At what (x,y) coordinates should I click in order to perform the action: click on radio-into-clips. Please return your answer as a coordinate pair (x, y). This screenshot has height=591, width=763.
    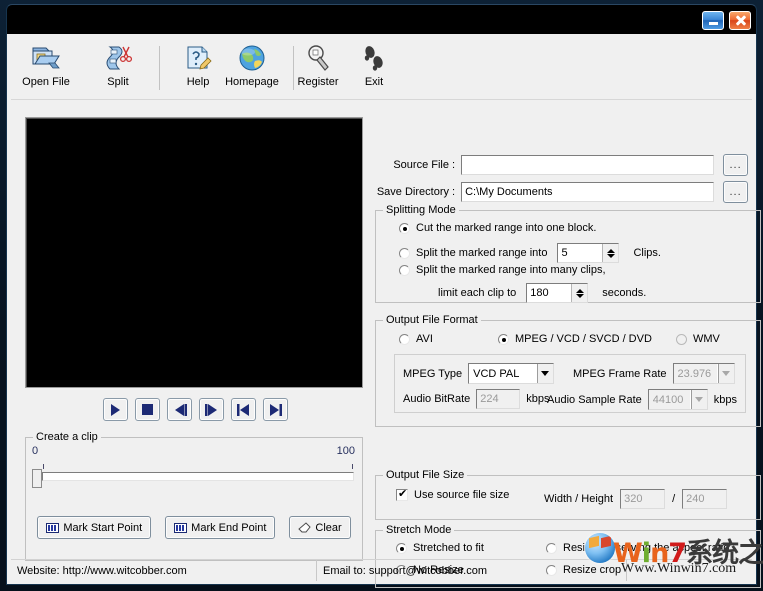
    Looking at the image, I should click on (404, 253).